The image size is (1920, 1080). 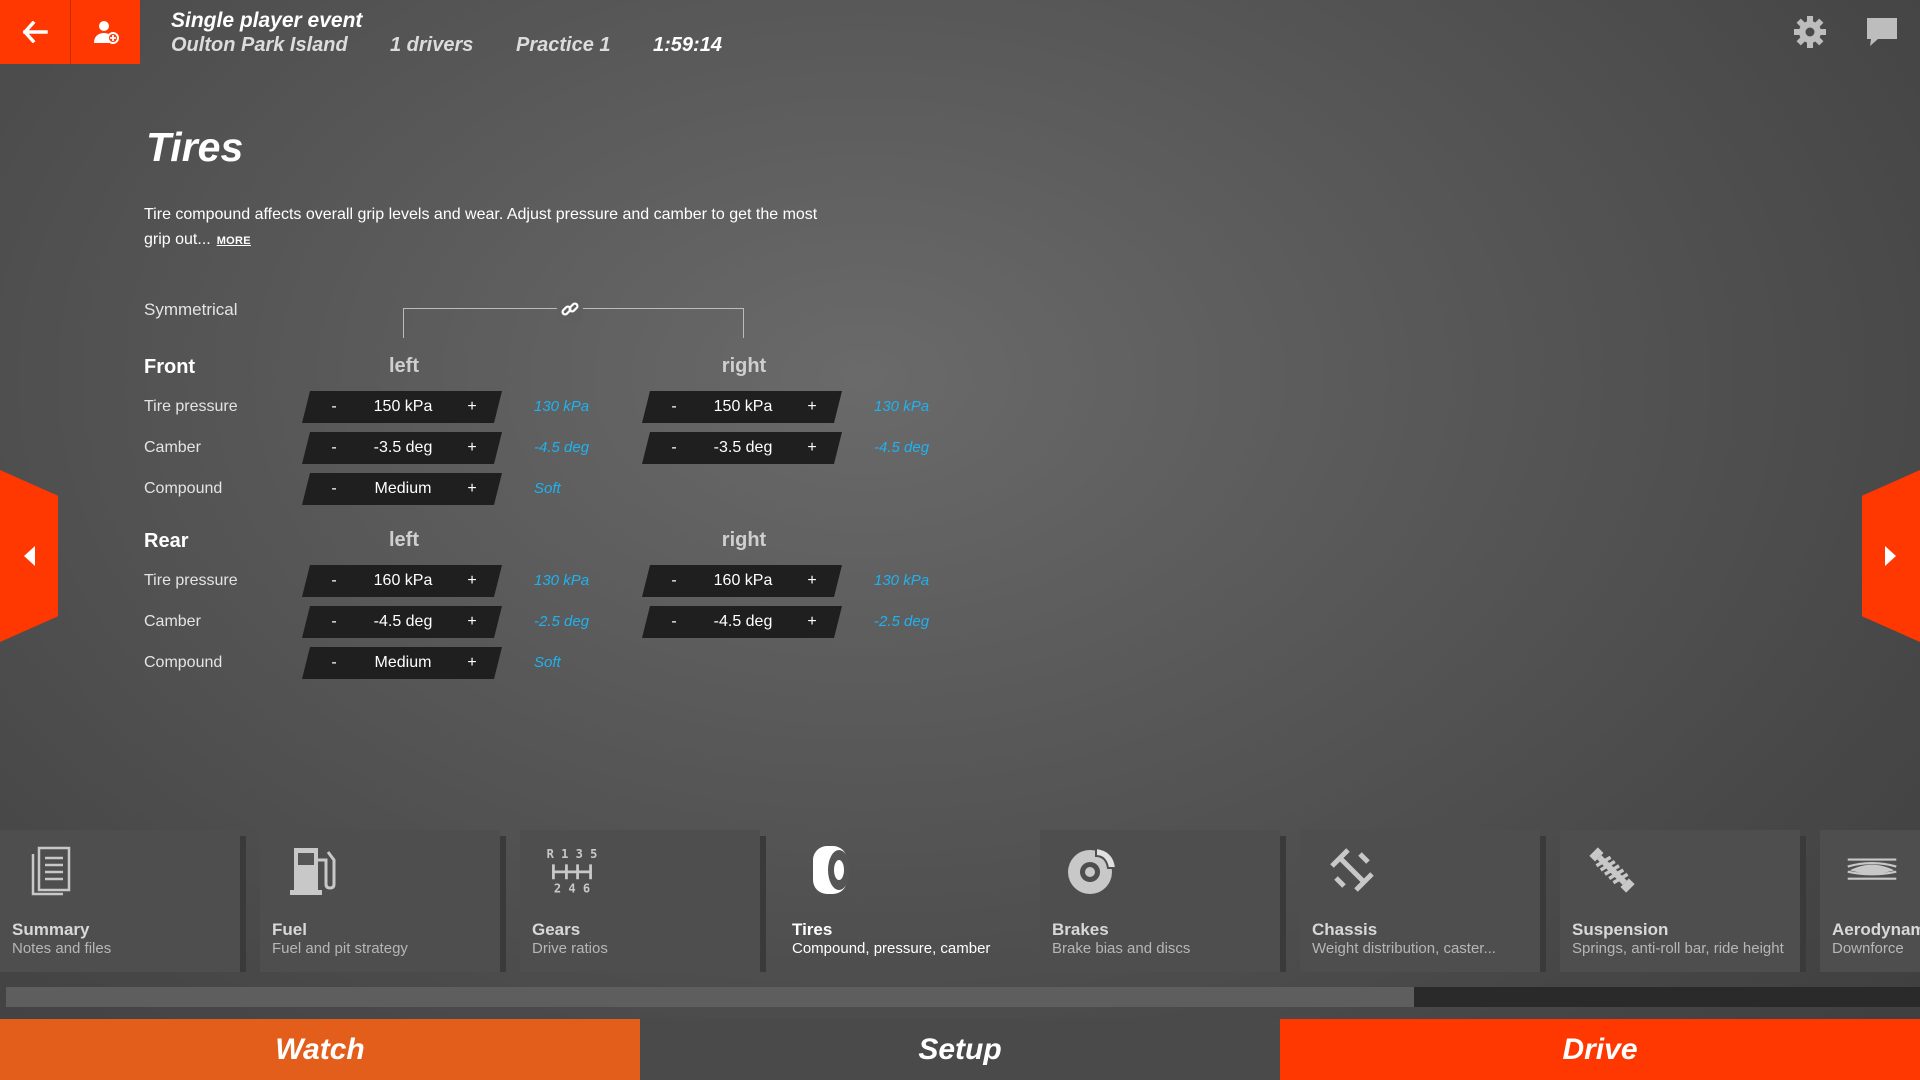 What do you see at coordinates (1667, 997) in the screenshot?
I see `category-scroll-track` at bounding box center [1667, 997].